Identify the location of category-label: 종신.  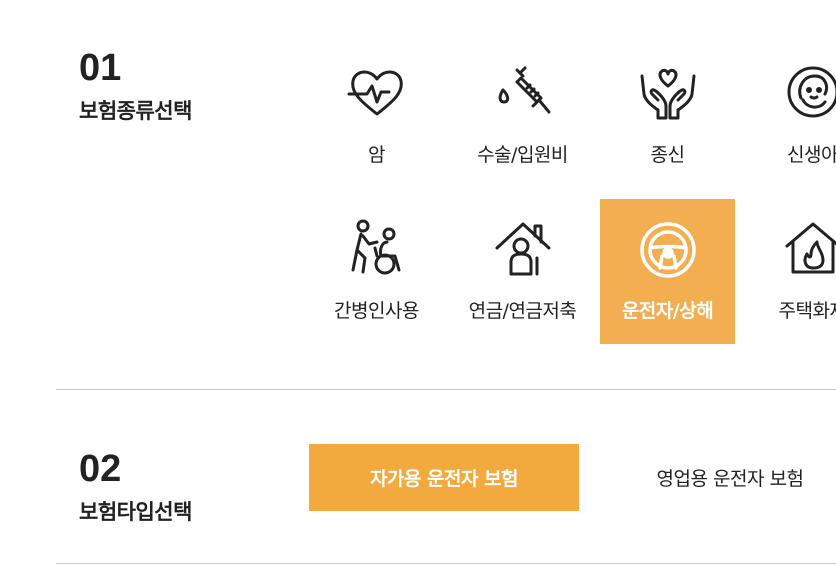
(667, 155).